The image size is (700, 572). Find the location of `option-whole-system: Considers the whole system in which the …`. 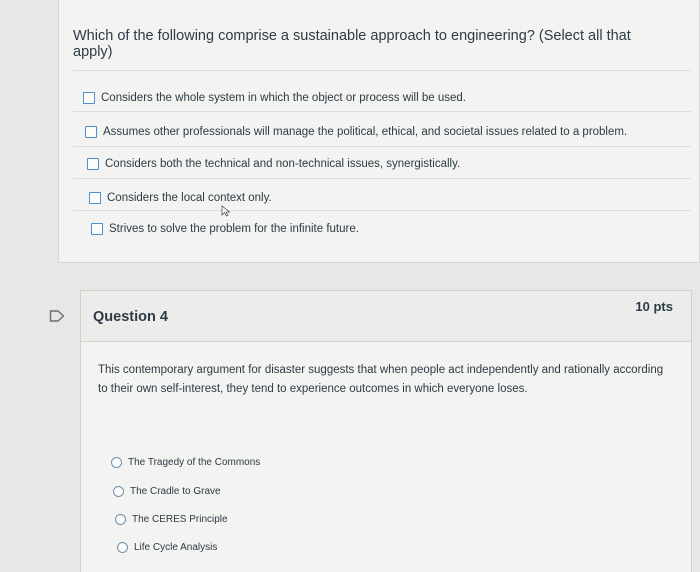

option-whole-system: Considers the whole system in which the … is located at coordinates (274, 98).